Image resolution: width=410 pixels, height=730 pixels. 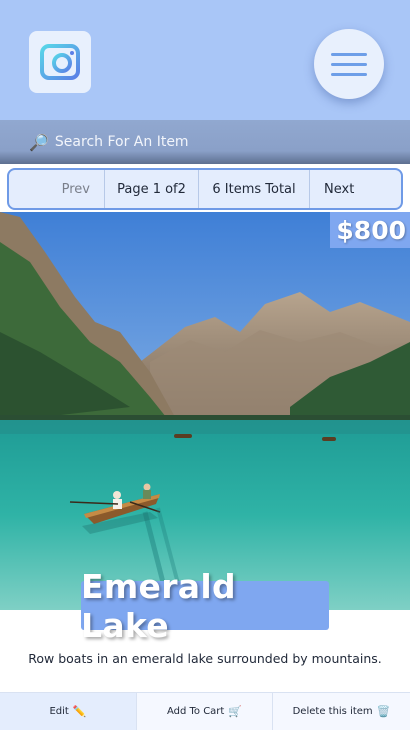 What do you see at coordinates (152, 189) in the screenshot?
I see `page-indicator: Page 1 of2` at bounding box center [152, 189].